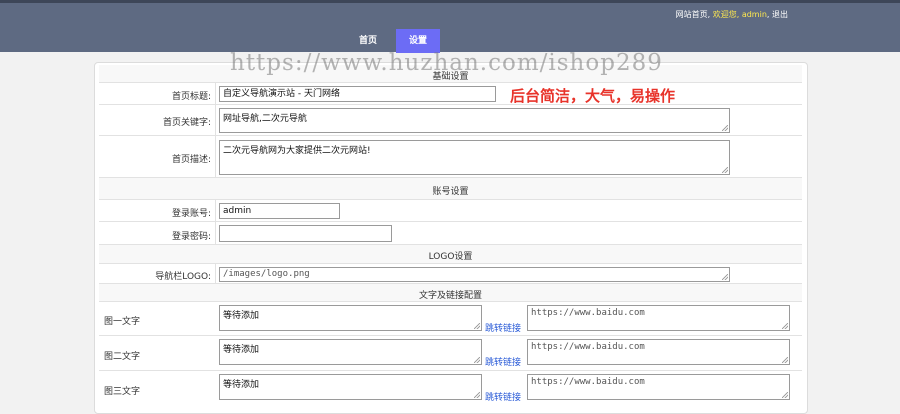 This screenshot has height=414, width=900. I want to click on keywords-value: 网址导航,二次元导航, so click(265, 119).